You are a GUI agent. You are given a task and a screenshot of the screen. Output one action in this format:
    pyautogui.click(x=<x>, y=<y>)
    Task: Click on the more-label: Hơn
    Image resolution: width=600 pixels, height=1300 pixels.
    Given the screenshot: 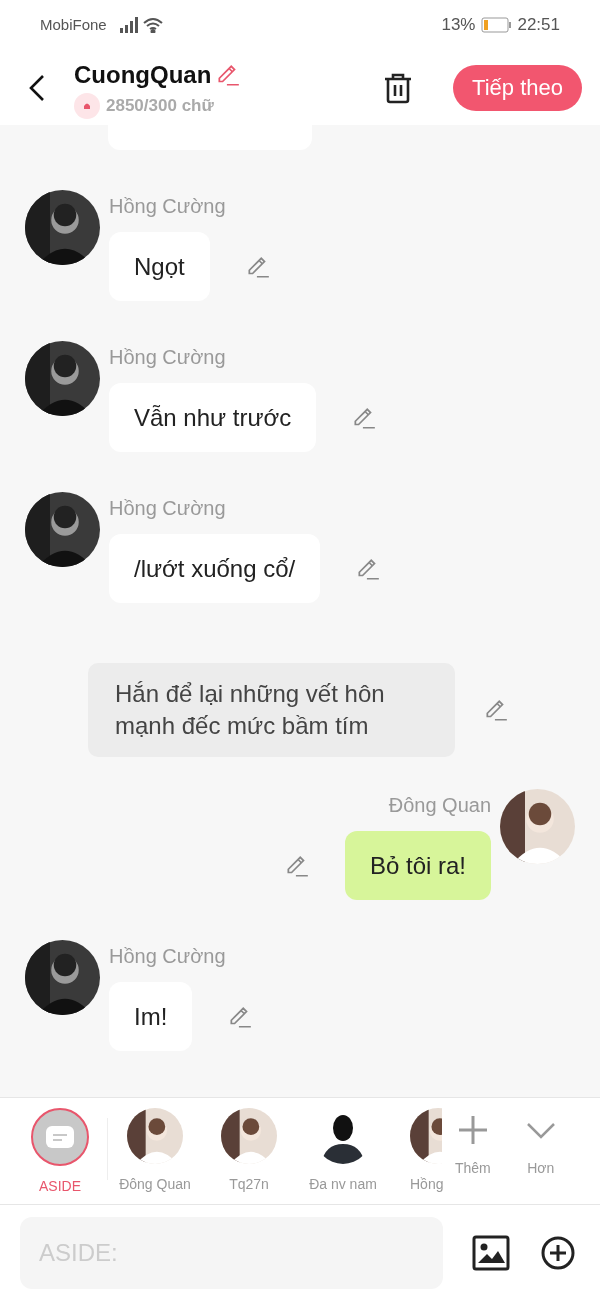 What is the action you would take?
    pyautogui.click(x=541, y=1168)
    